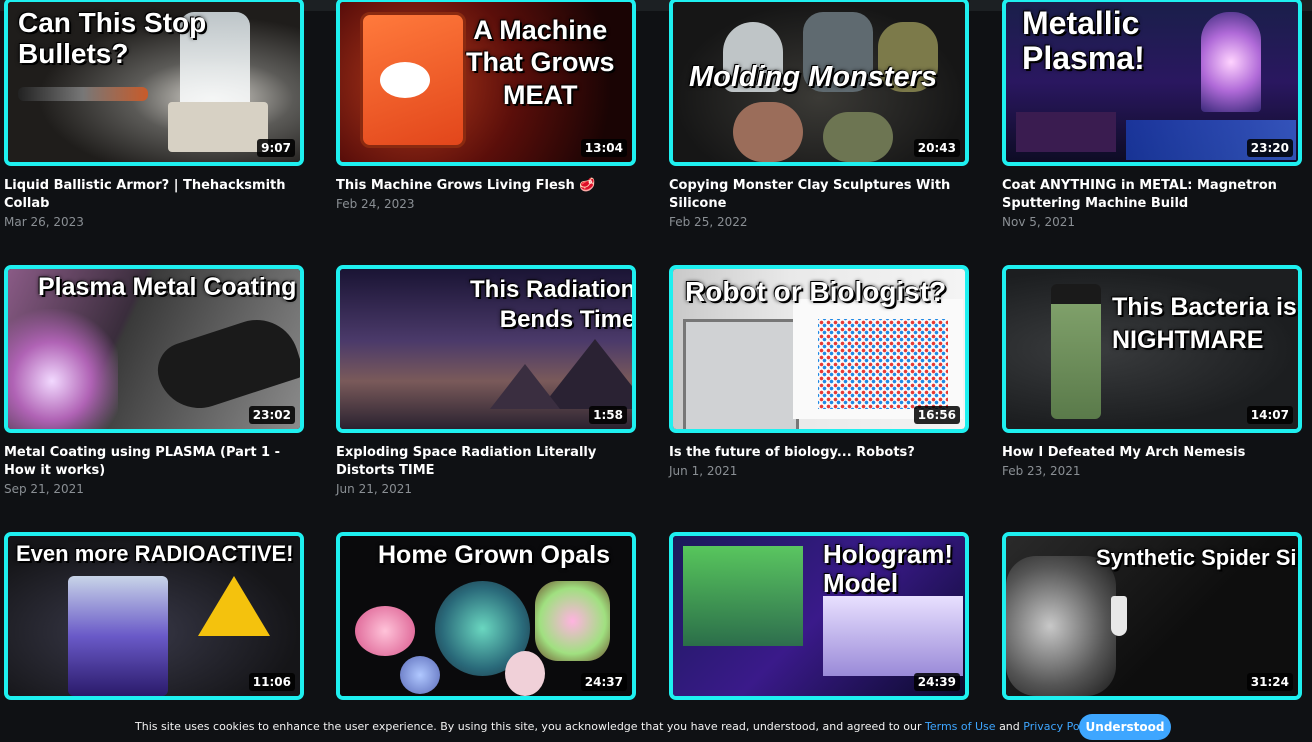 The width and height of the screenshot is (1312, 742). What do you see at coordinates (375, 204) in the screenshot?
I see `video-date: Feb 24, 2023` at bounding box center [375, 204].